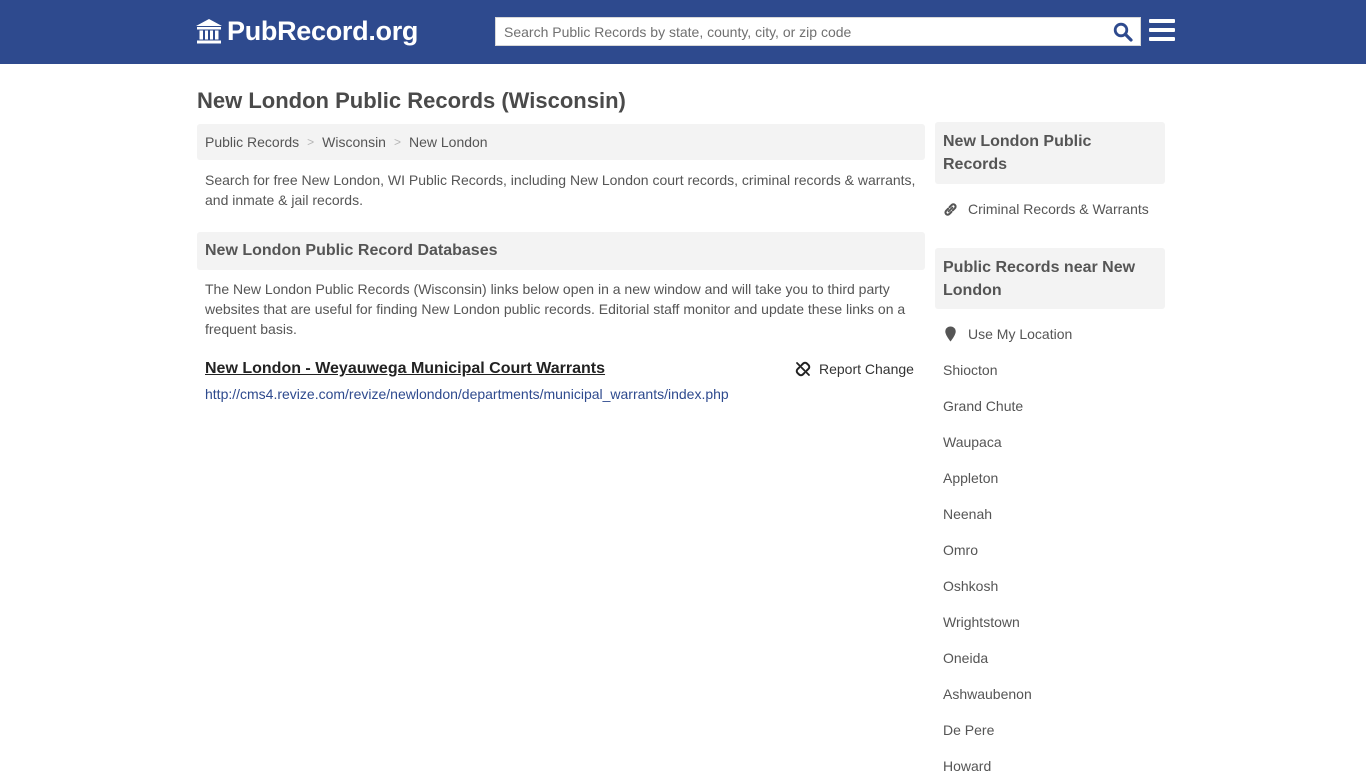  I want to click on nearby-city-link: Oshkosh, so click(970, 586).